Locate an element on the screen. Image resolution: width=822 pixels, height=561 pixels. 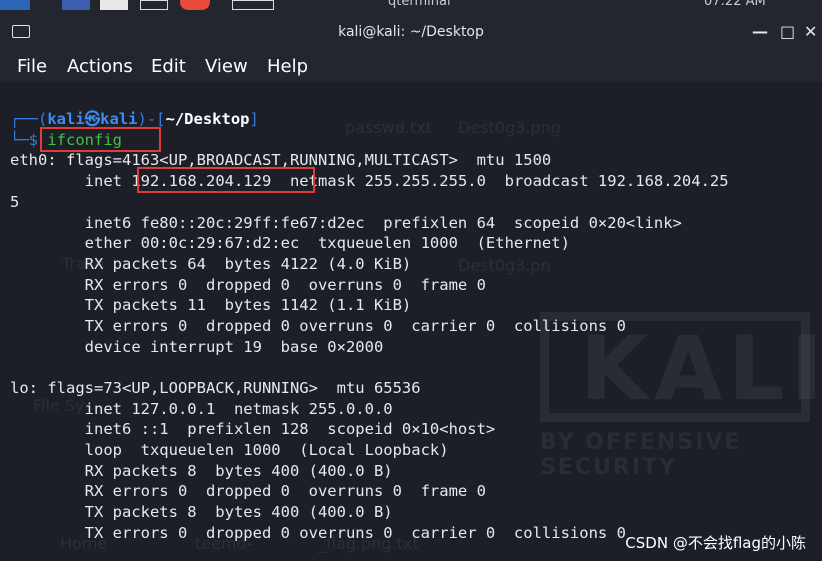
prompt-line: ┌──(kali㉿kali)-[~/Desktop] is located at coordinates (134, 119).